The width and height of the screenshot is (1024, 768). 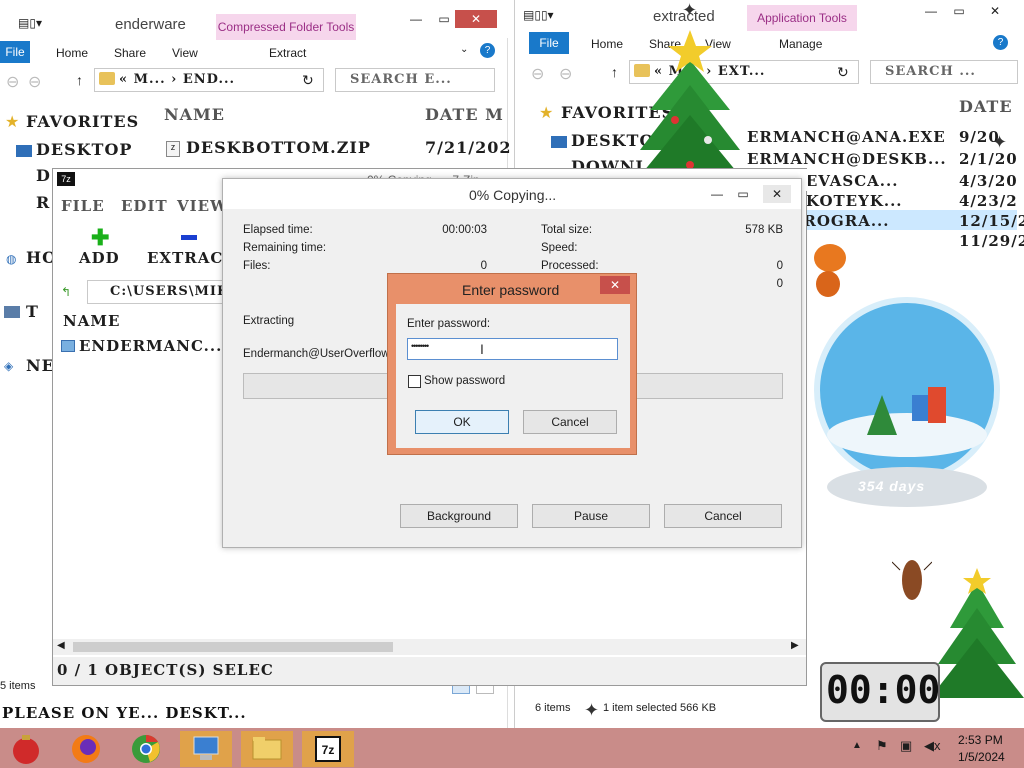 What do you see at coordinates (286, 27) in the screenshot?
I see `context-tab-compressed: Compressed Folder Tools` at bounding box center [286, 27].